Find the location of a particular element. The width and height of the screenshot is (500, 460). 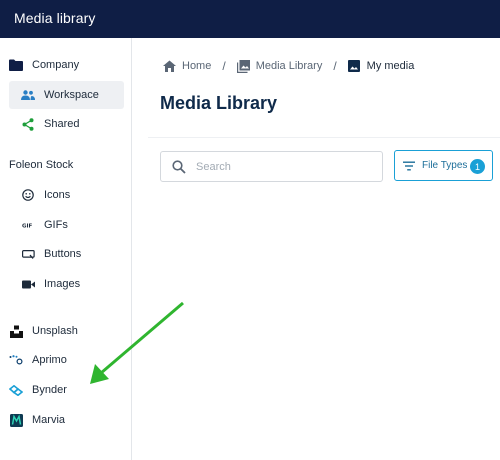

svg-text: GIF is located at coordinates (27, 227).